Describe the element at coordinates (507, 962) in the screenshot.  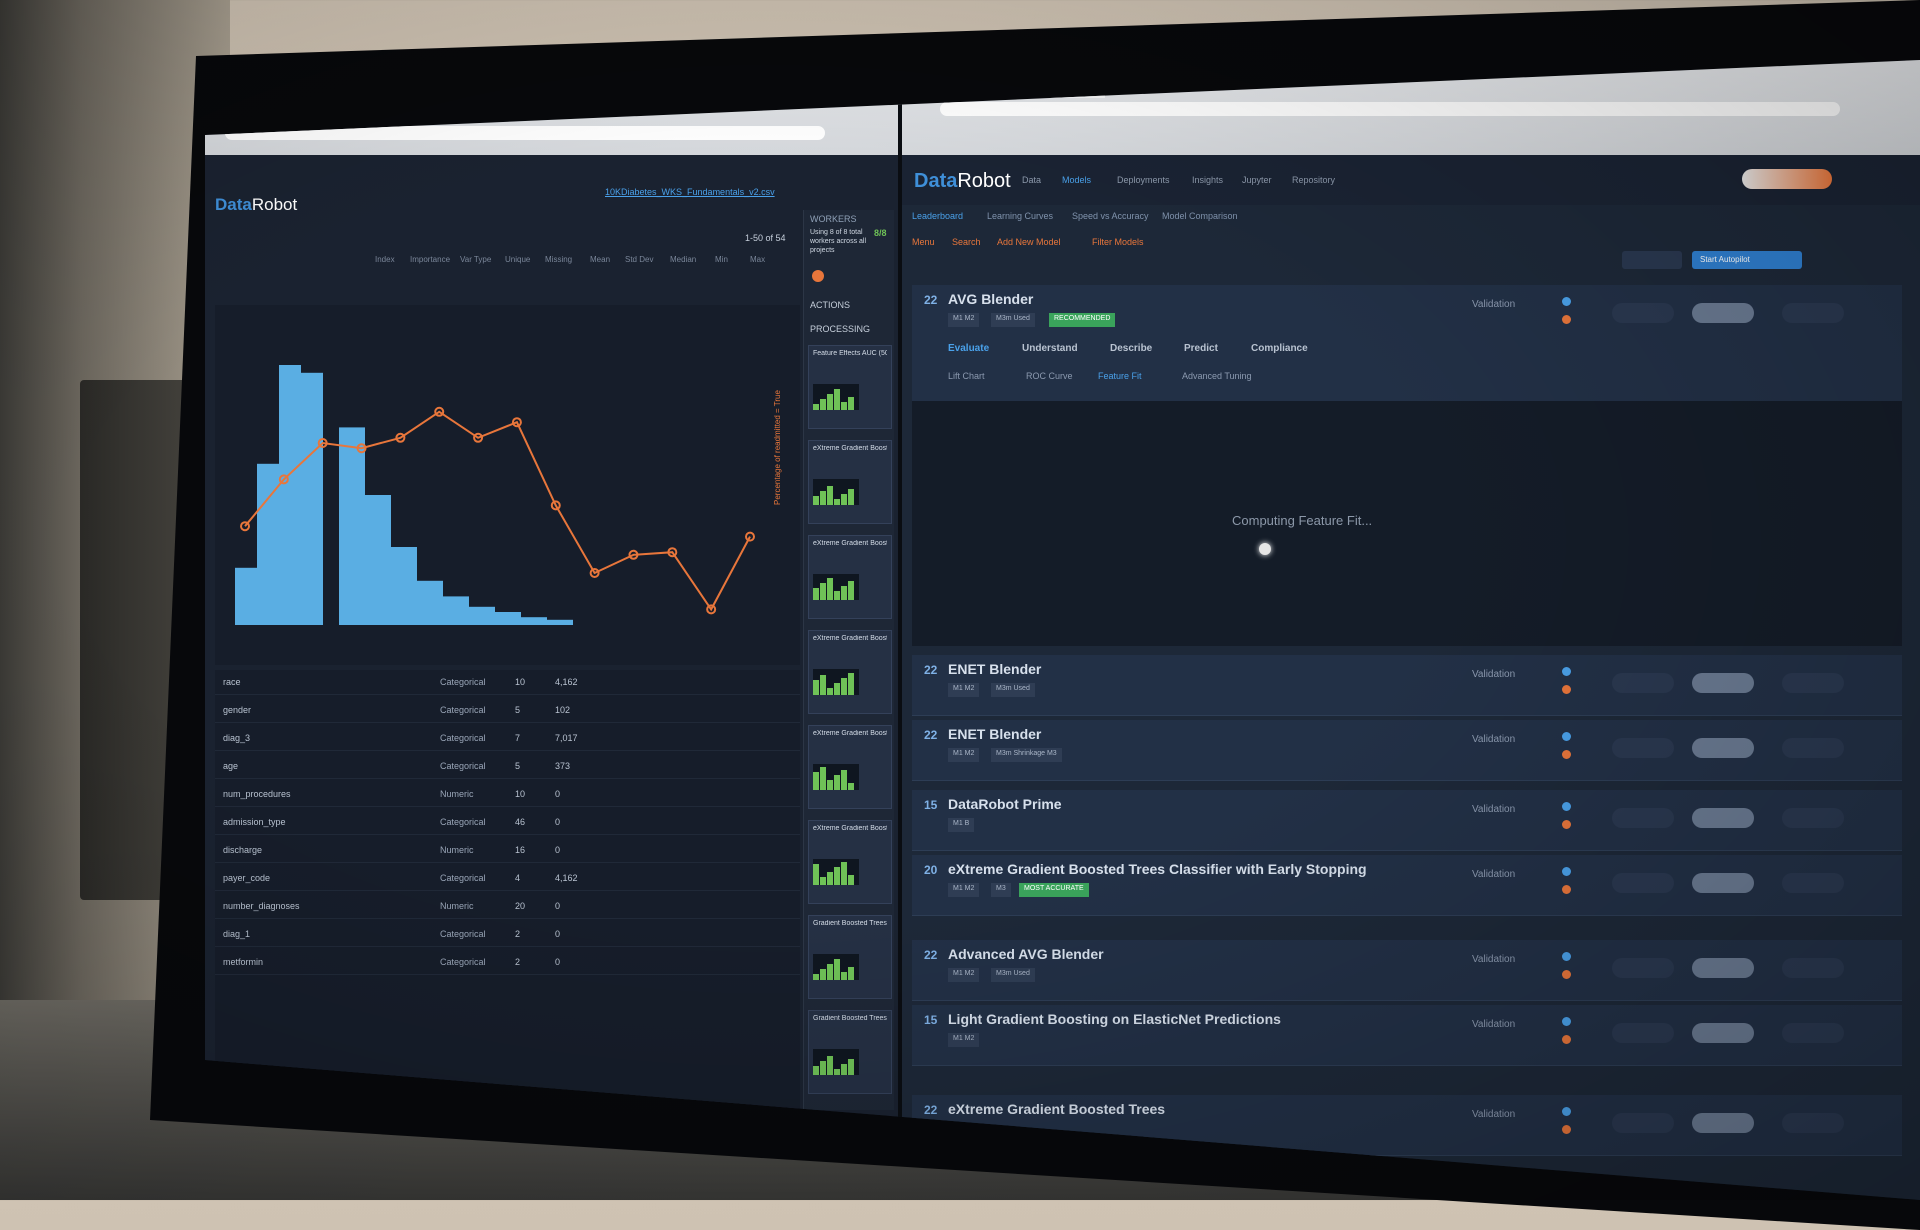
I see `table-row: metformin Categorical 2 0` at that location.